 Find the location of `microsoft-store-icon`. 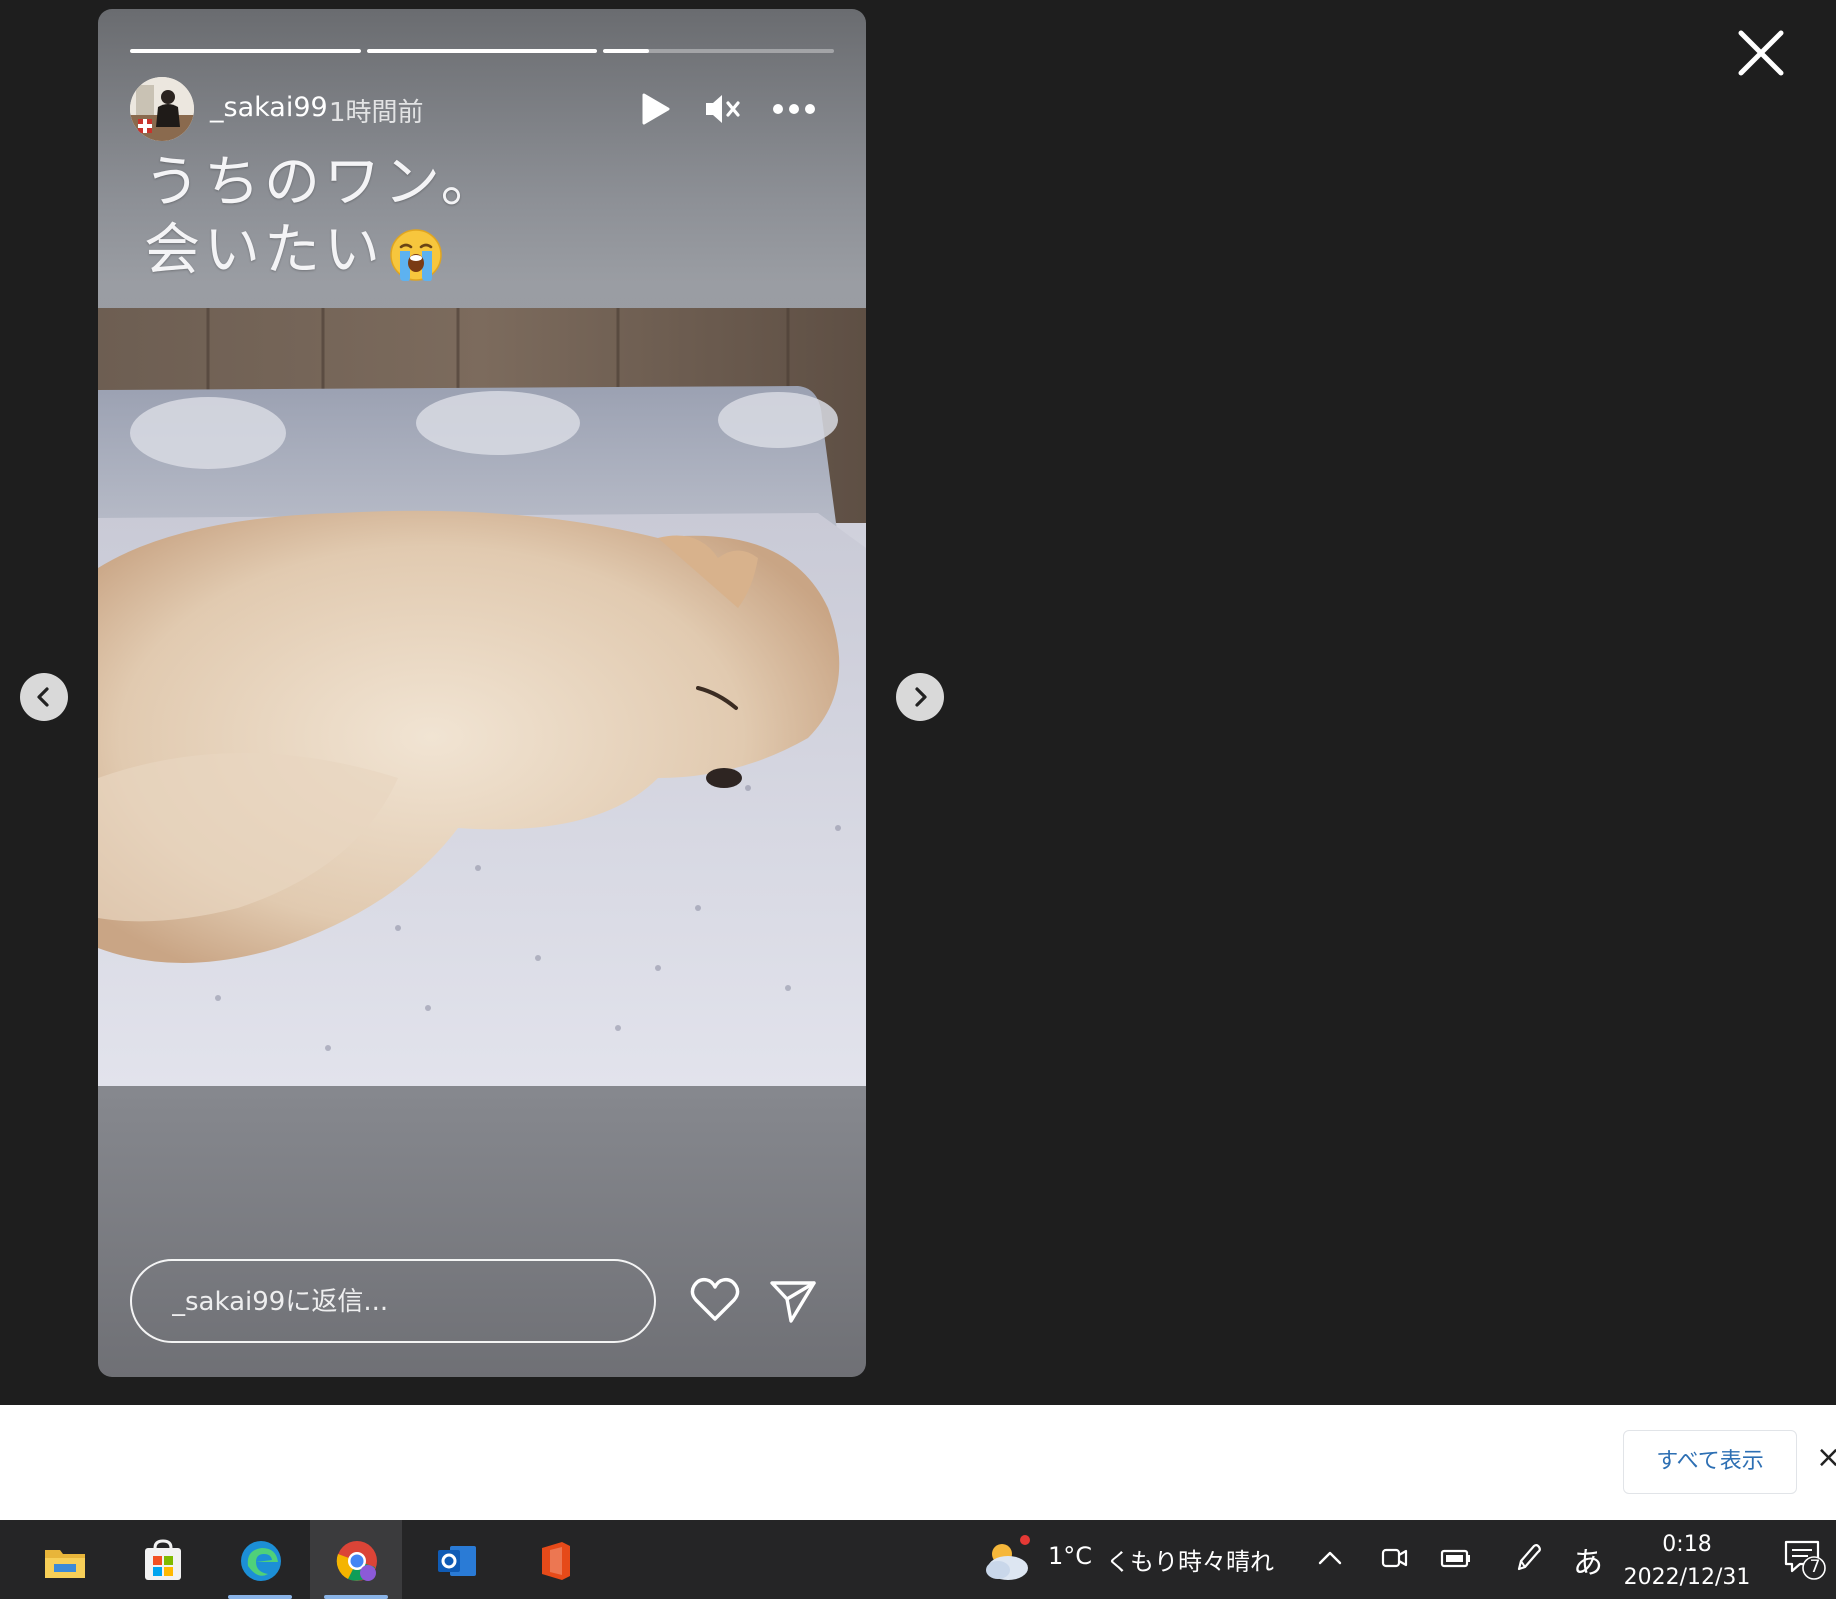

microsoft-store-icon is located at coordinates (163, 1559).